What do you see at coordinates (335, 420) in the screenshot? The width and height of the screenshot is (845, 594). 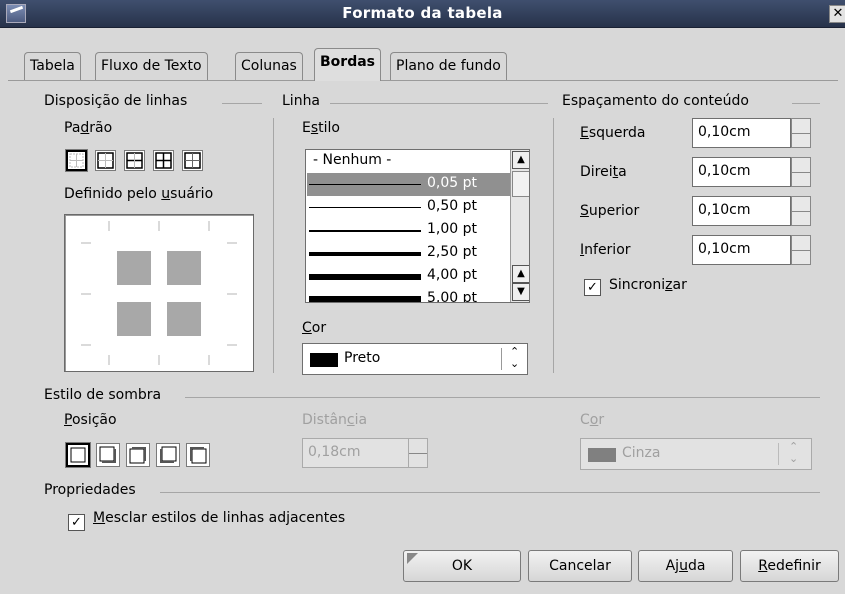 I see `distance-label: Distância` at bounding box center [335, 420].